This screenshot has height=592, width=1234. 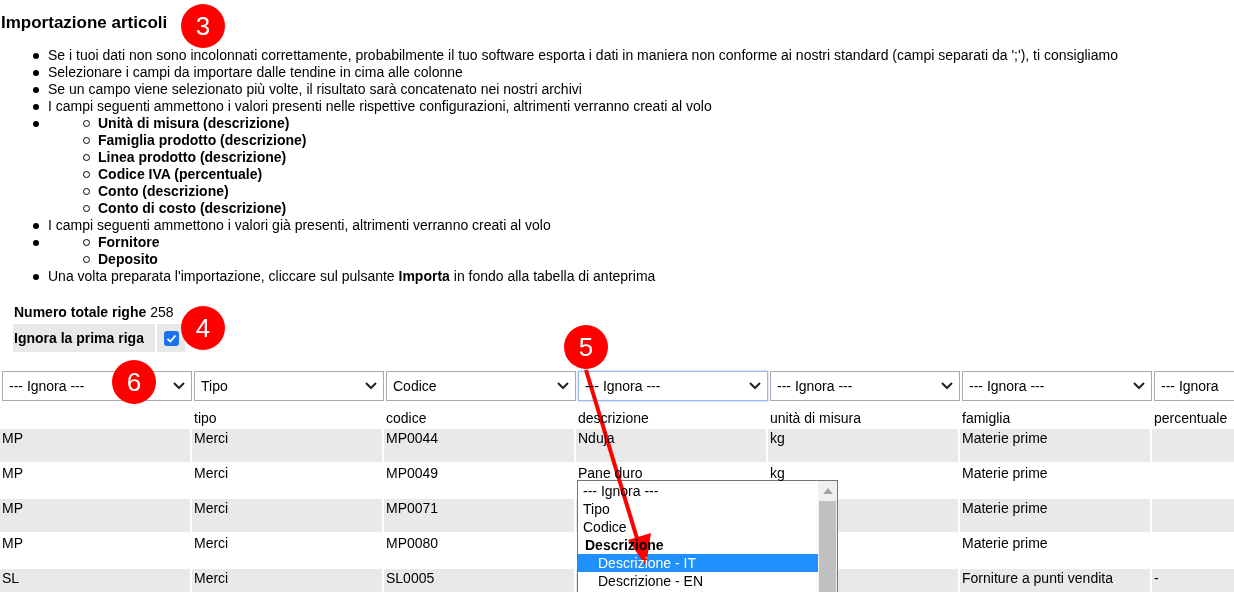 I want to click on instruction-text: Se i tuoi dati non sono incolonnati correttamente, probabilmente il tuo software esporta i dati in maniera non conforme ai nostri standard (campi separati da ';'), ti consigliamo, so click(x=583, y=55).